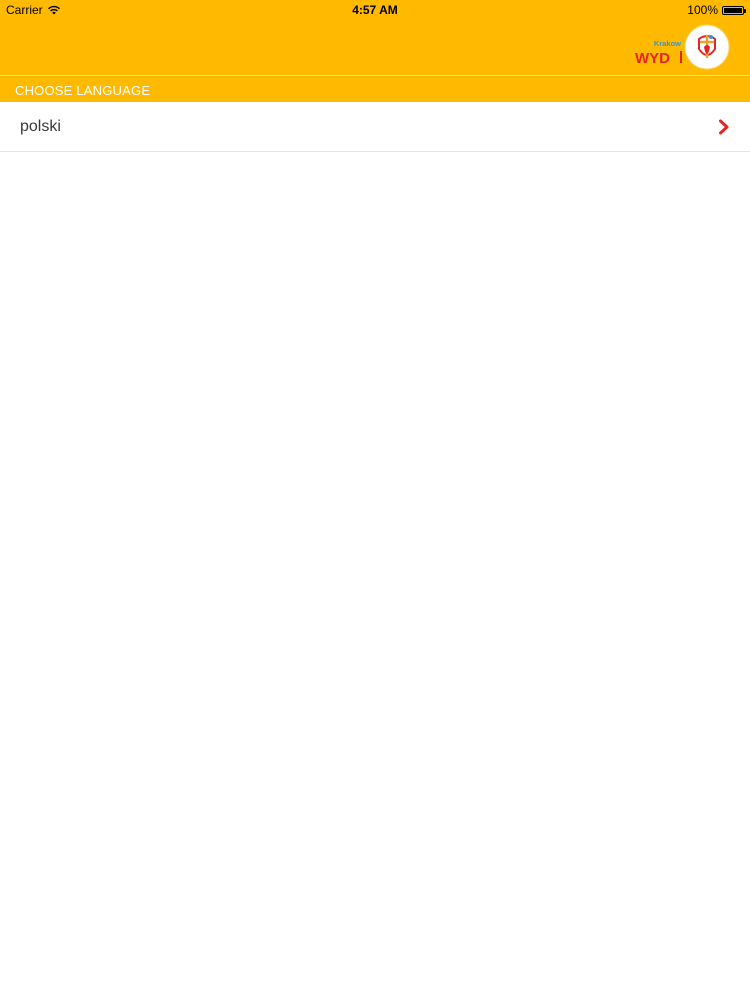 This screenshot has width=750, height=1000. What do you see at coordinates (375, 48) in the screenshot?
I see `app-header: Krakow WYD` at bounding box center [375, 48].